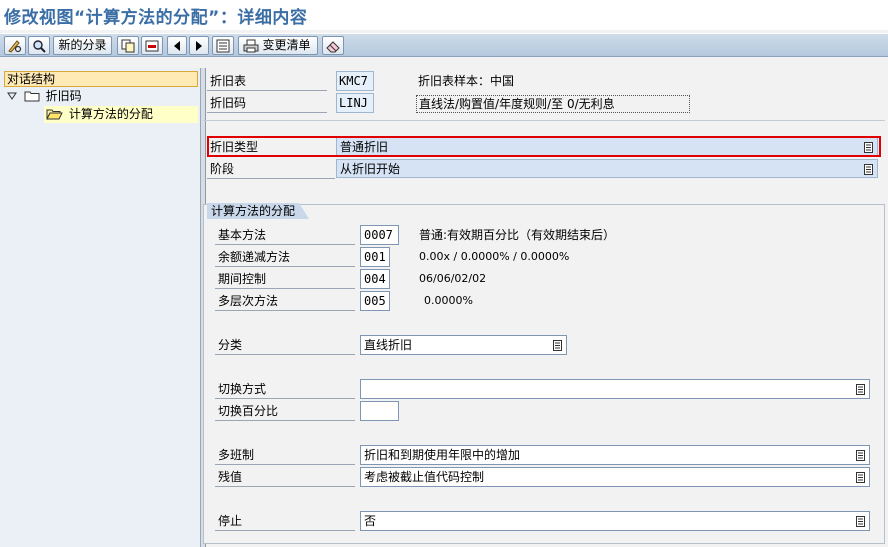 Image resolution: width=888 pixels, height=547 pixels. Describe the element at coordinates (110, 114) in the screenshot. I see `tree-node-label: 计算方法的分配` at that location.